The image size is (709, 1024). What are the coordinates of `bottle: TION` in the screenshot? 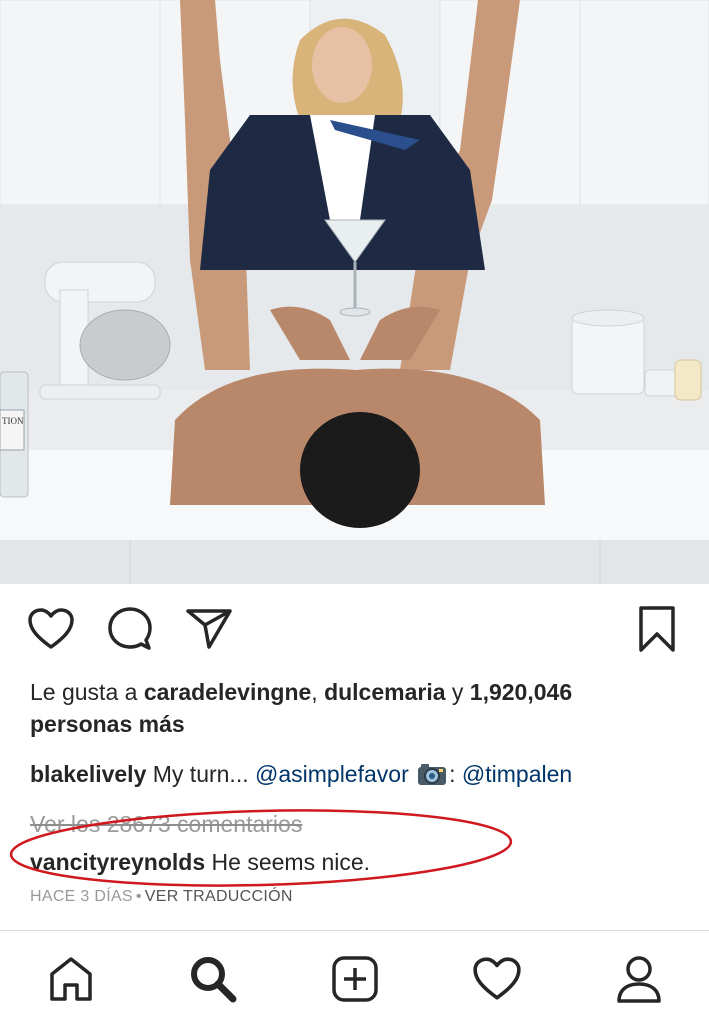 It's located at (14, 434).